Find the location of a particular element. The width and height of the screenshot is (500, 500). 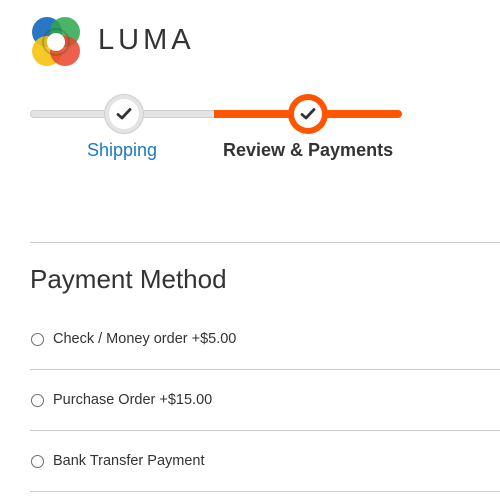

payment-radio-banktransfer is located at coordinates (37, 461).